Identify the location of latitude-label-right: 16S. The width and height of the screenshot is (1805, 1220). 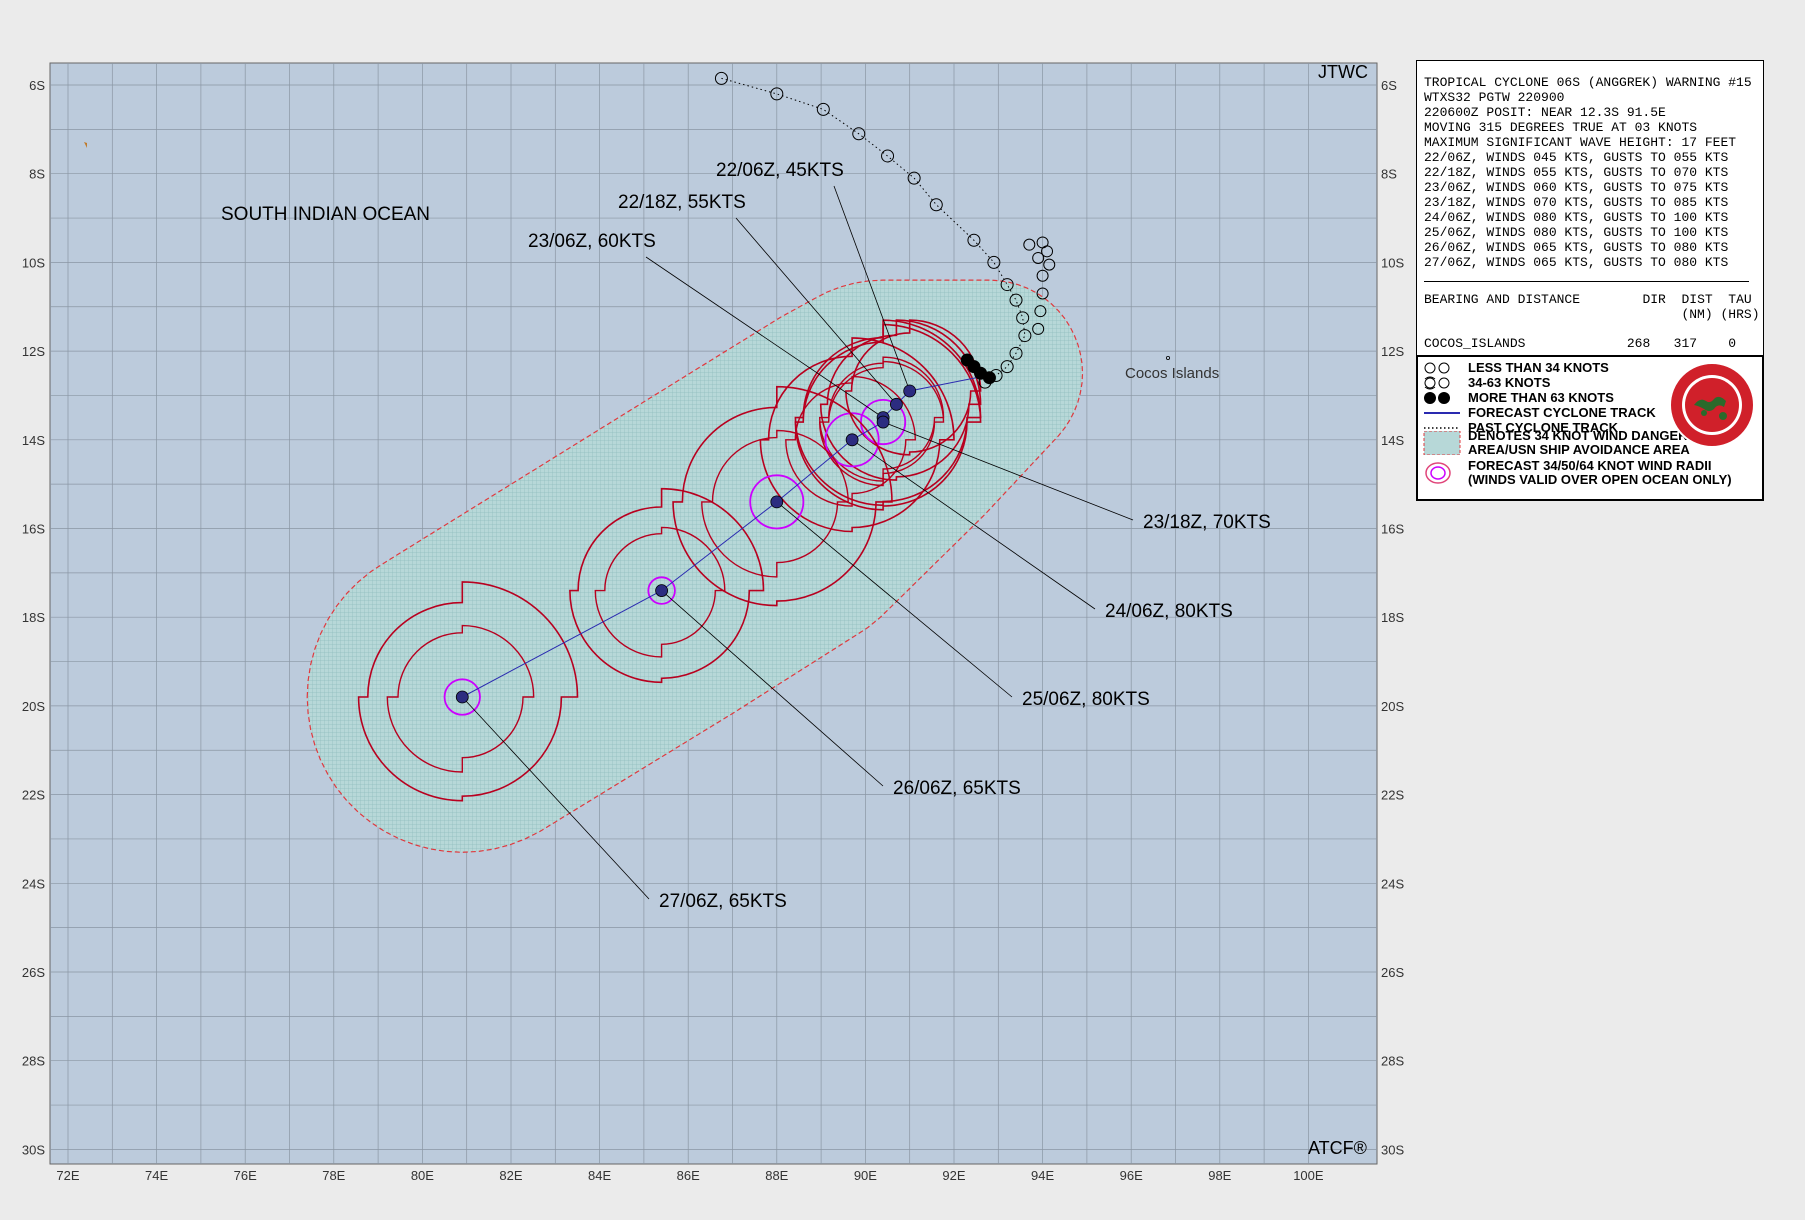
(1392, 529).